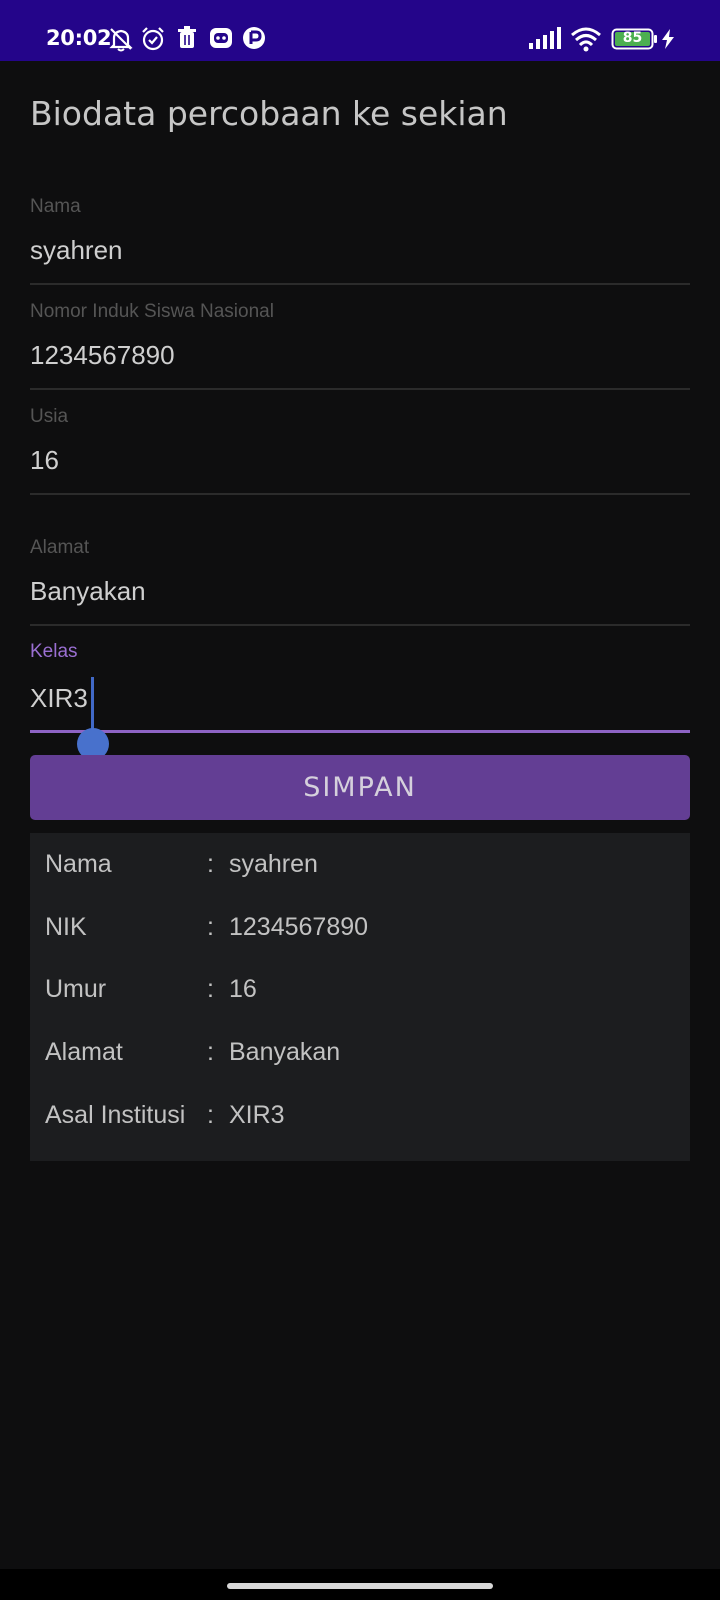 This screenshot has width=720, height=1600. I want to click on alamat-label: Alamat, so click(60, 547).